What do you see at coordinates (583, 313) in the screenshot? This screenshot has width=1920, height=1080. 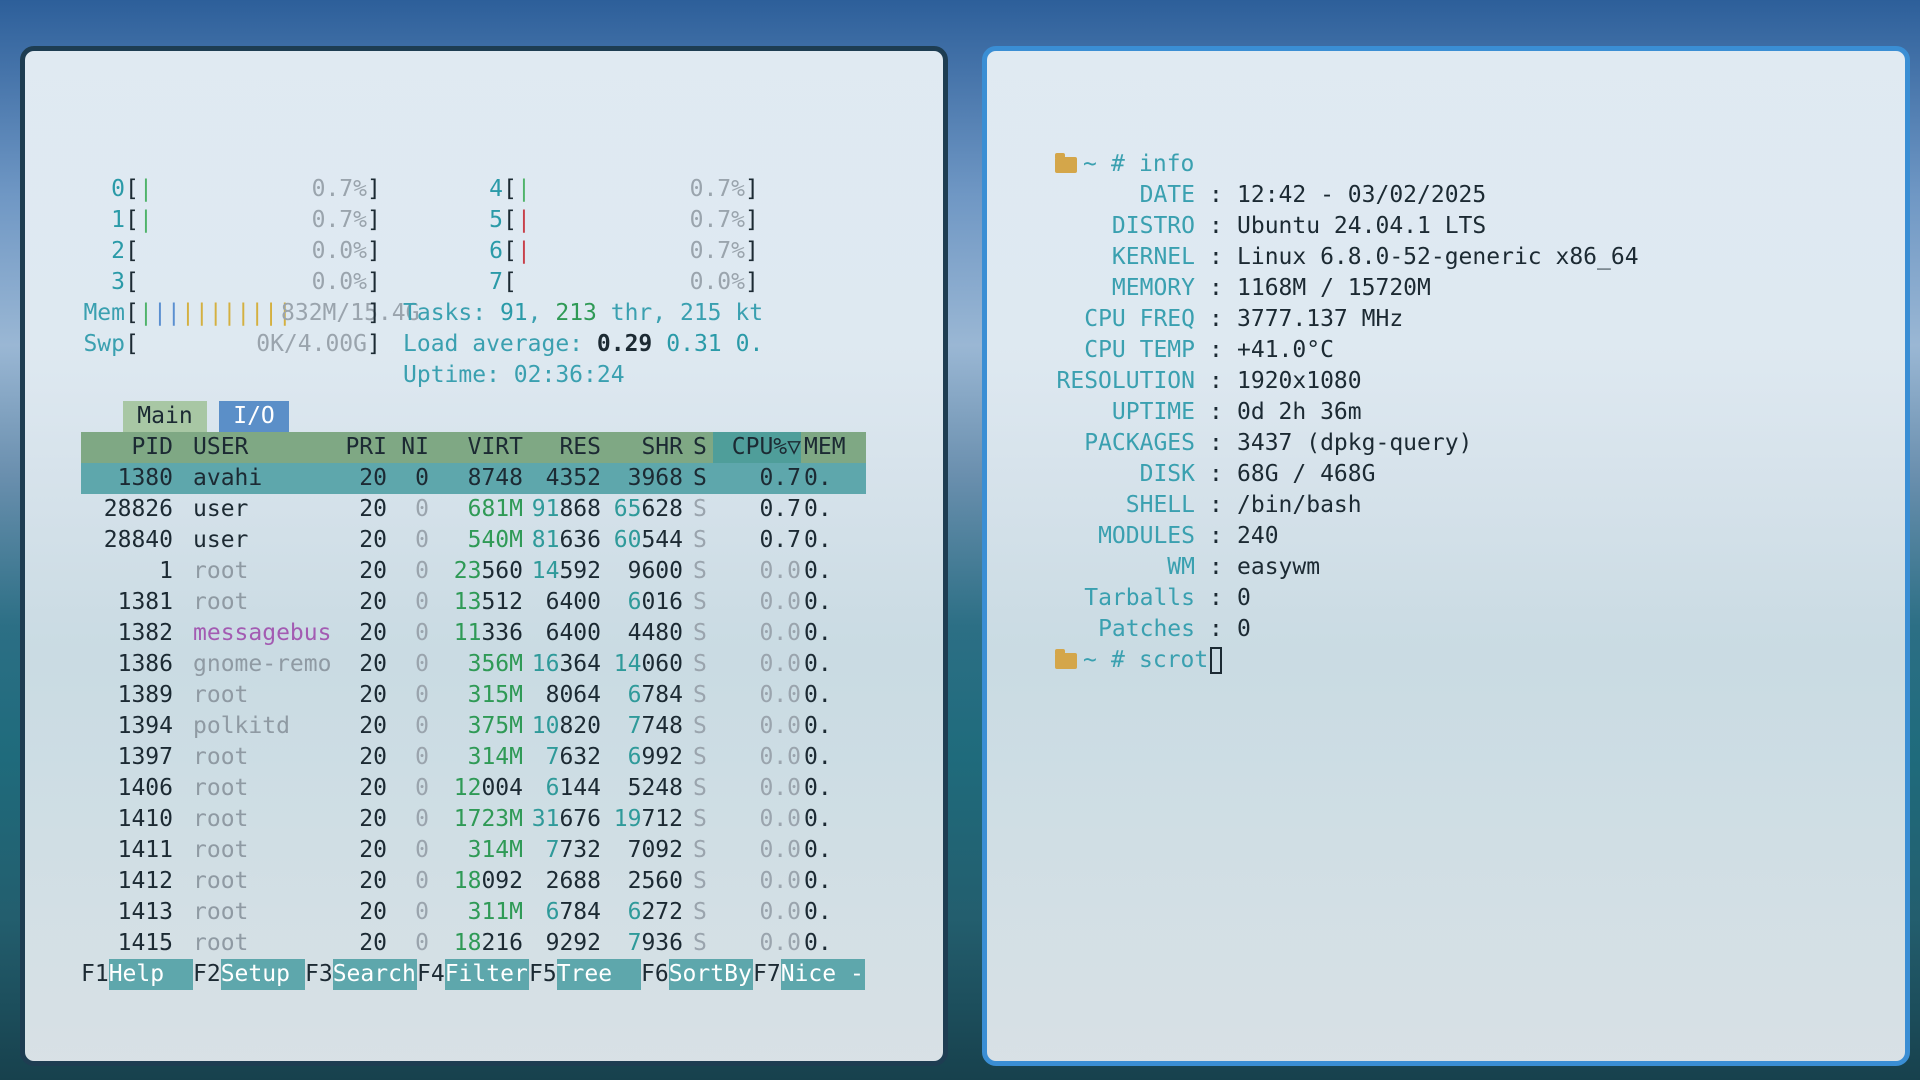 I see `tasks-line: Tasks: 91, 213 thr, 215 kt` at bounding box center [583, 313].